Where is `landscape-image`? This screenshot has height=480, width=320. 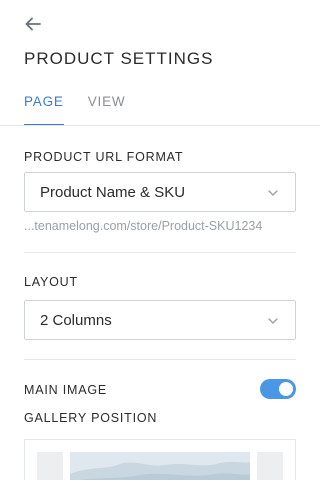 landscape-image is located at coordinates (160, 466).